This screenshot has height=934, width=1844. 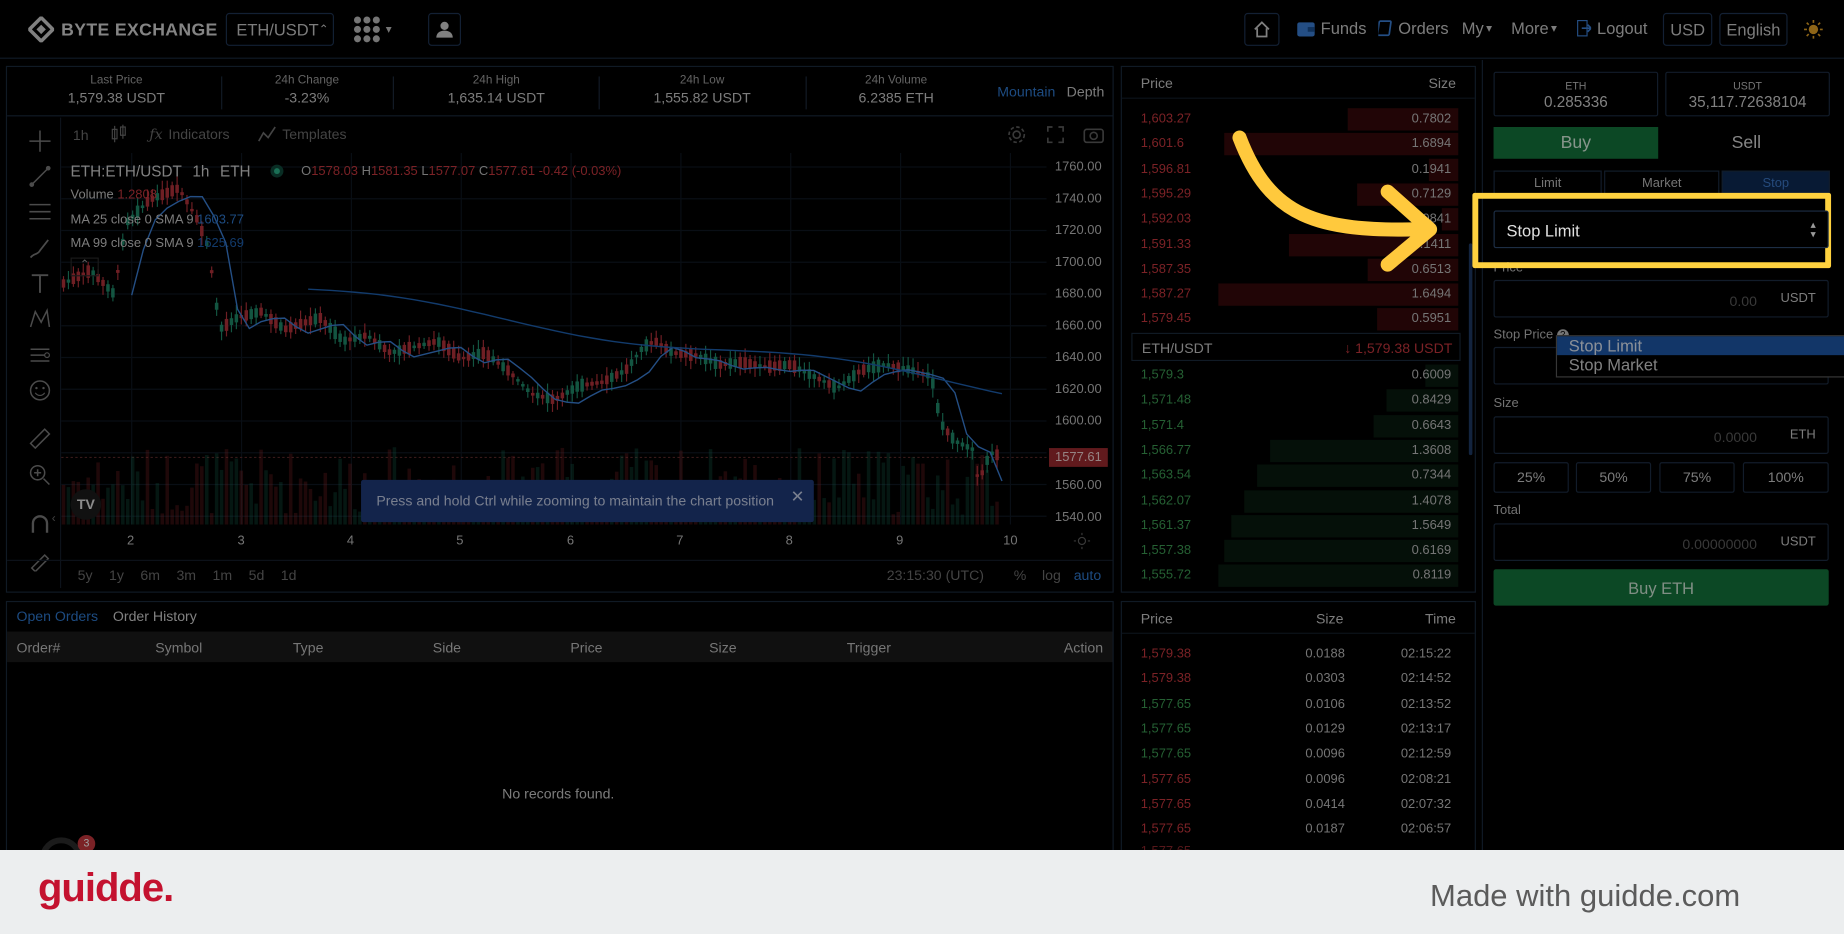 I want to click on guidde-tagline: Made with guidde.com, so click(x=1585, y=896).